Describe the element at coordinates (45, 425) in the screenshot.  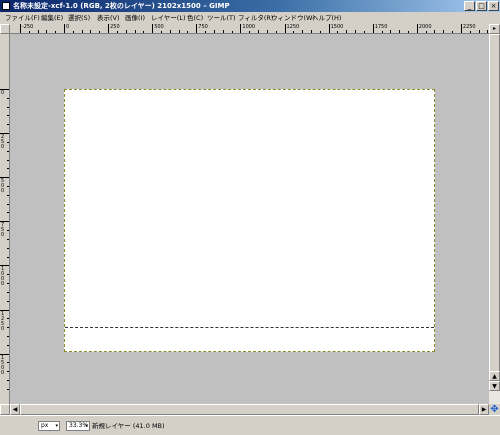
I see `unit-value: px` at that location.